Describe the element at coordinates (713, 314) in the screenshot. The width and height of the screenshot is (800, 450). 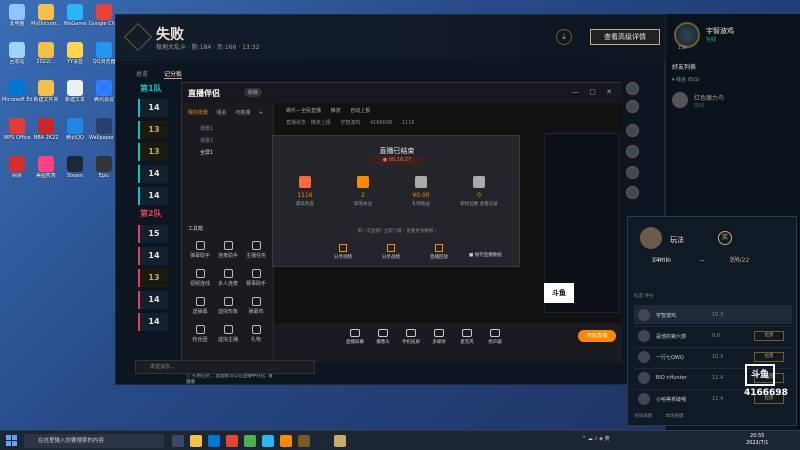
I see `player-row: 宇智波鸡 10.3` at that location.